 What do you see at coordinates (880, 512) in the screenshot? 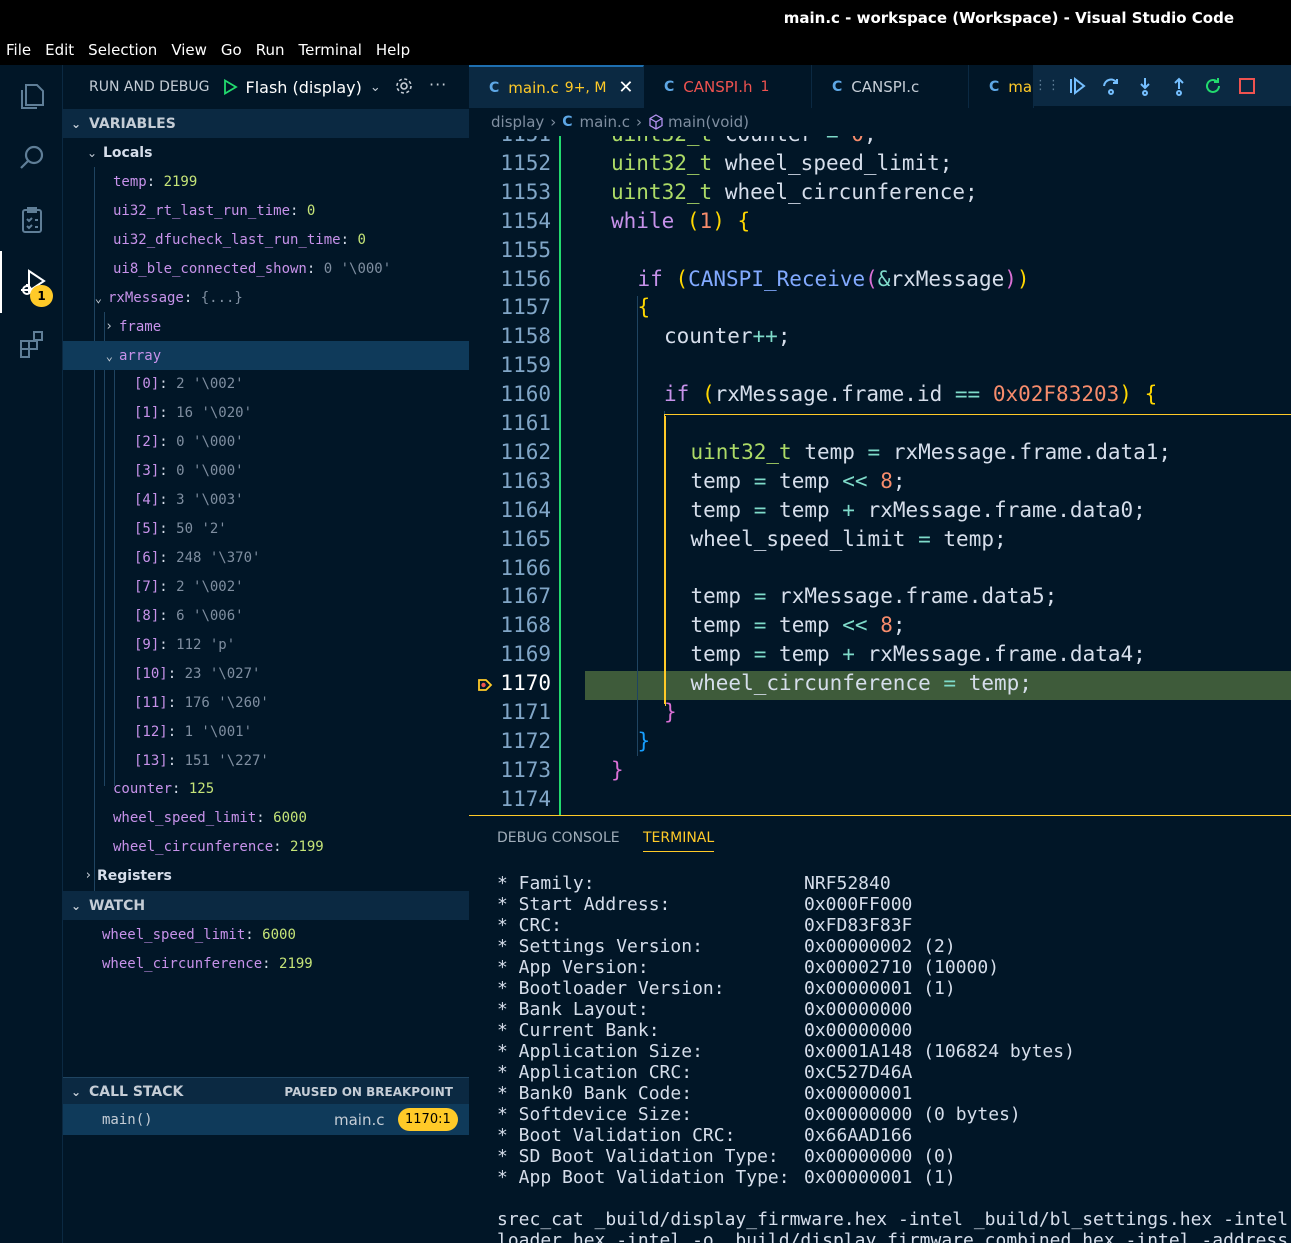
I see `code-line: 1164 temp = temp + rxMessage.frame.data0;` at bounding box center [880, 512].